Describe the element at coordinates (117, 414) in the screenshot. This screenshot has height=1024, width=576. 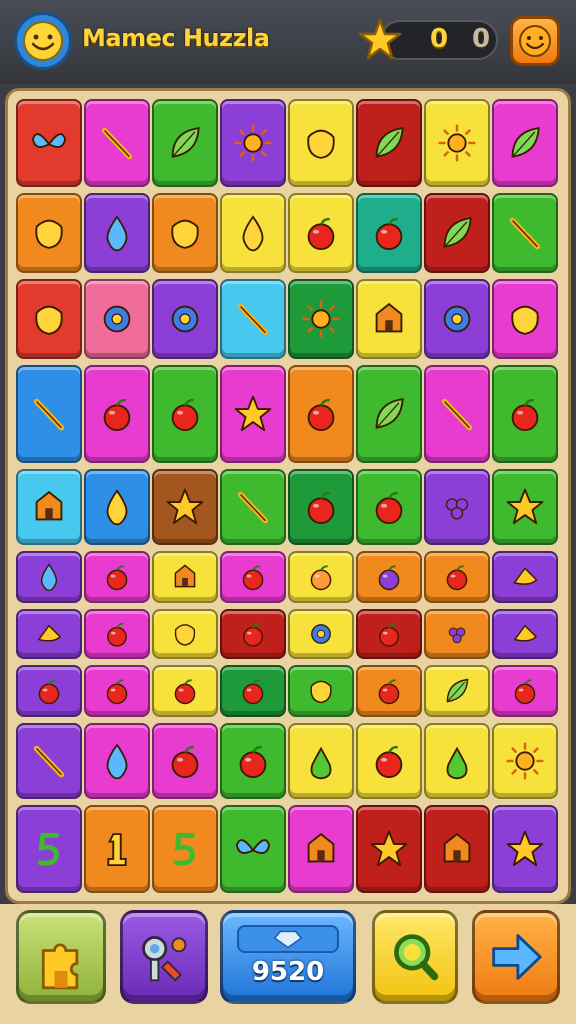
I see `tile-r4-c2` at that location.